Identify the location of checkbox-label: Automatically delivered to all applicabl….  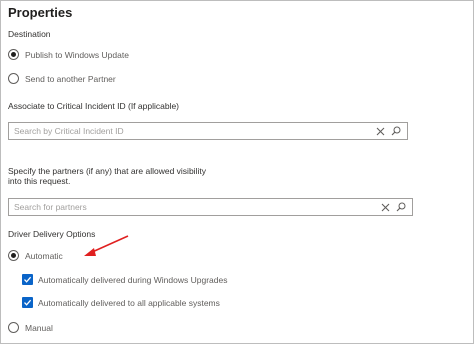
(129, 302).